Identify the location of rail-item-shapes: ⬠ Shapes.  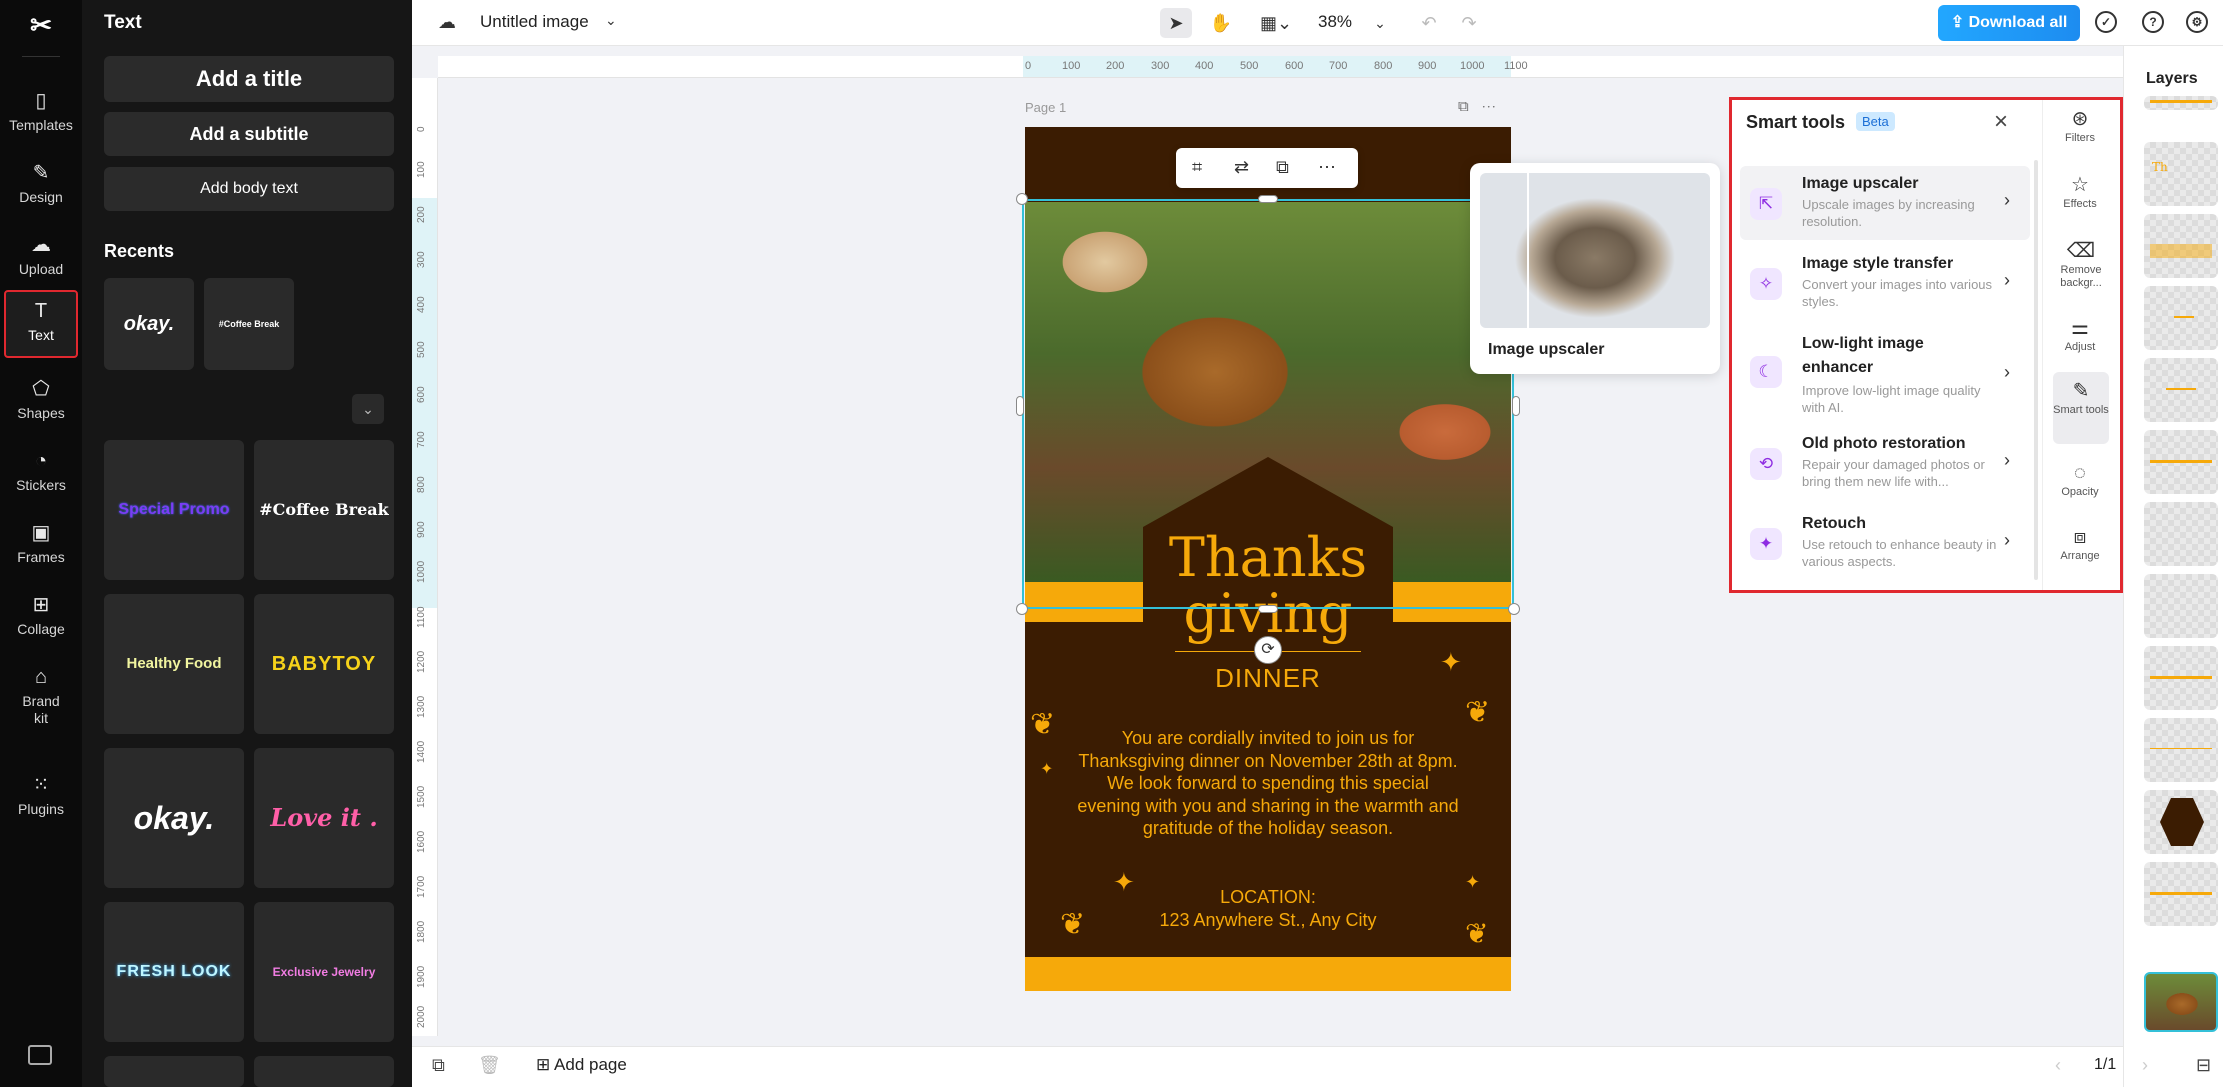
(41, 402).